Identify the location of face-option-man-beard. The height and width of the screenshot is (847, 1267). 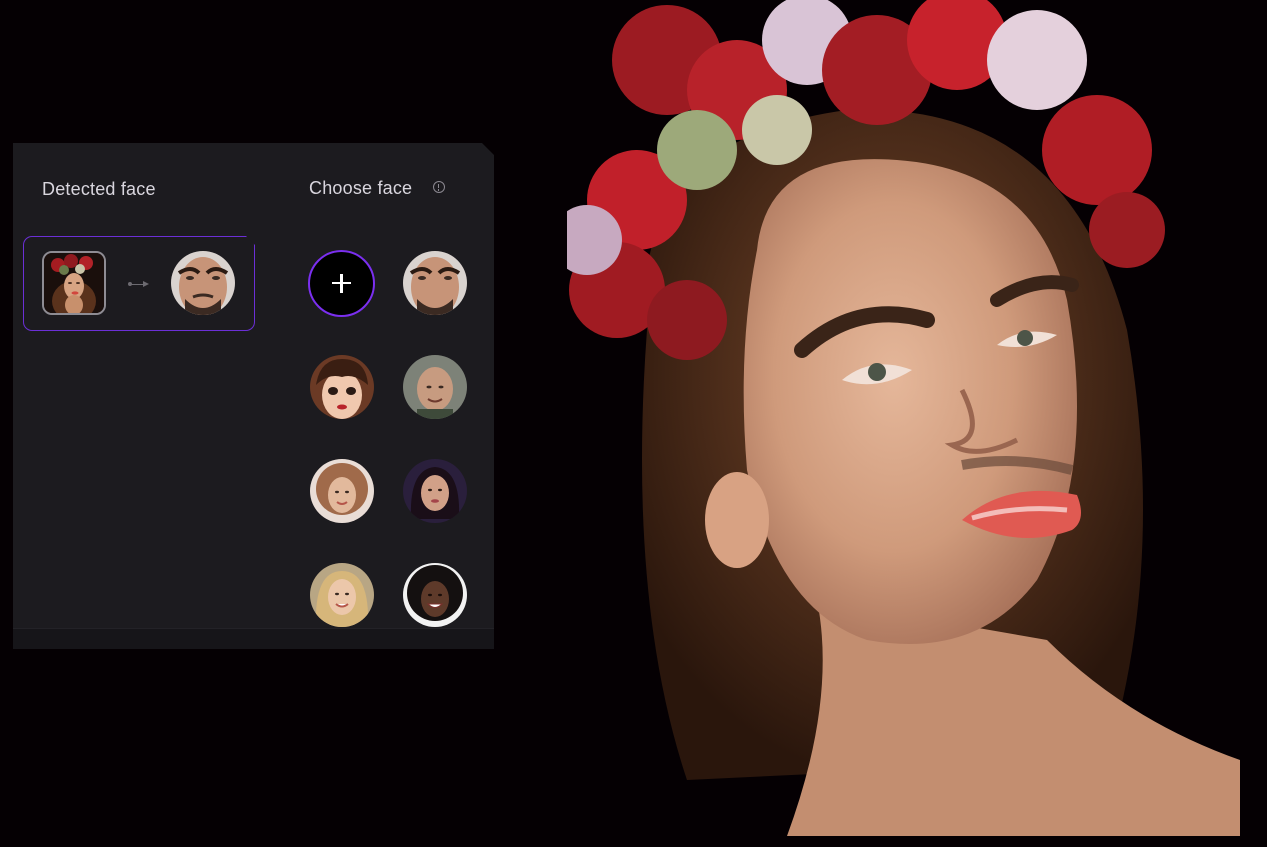
(435, 283).